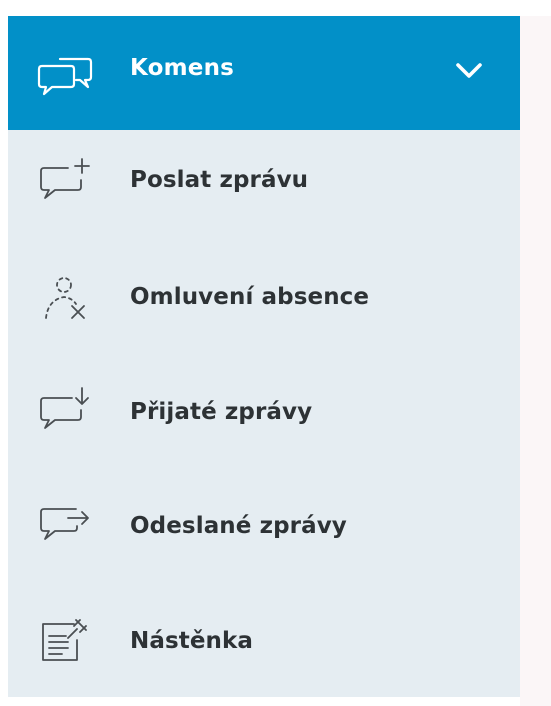 Image resolution: width=551 pixels, height=706 pixels. I want to click on menu-item-odeslane-zpravy: Odeslané zprávy, so click(264, 524).